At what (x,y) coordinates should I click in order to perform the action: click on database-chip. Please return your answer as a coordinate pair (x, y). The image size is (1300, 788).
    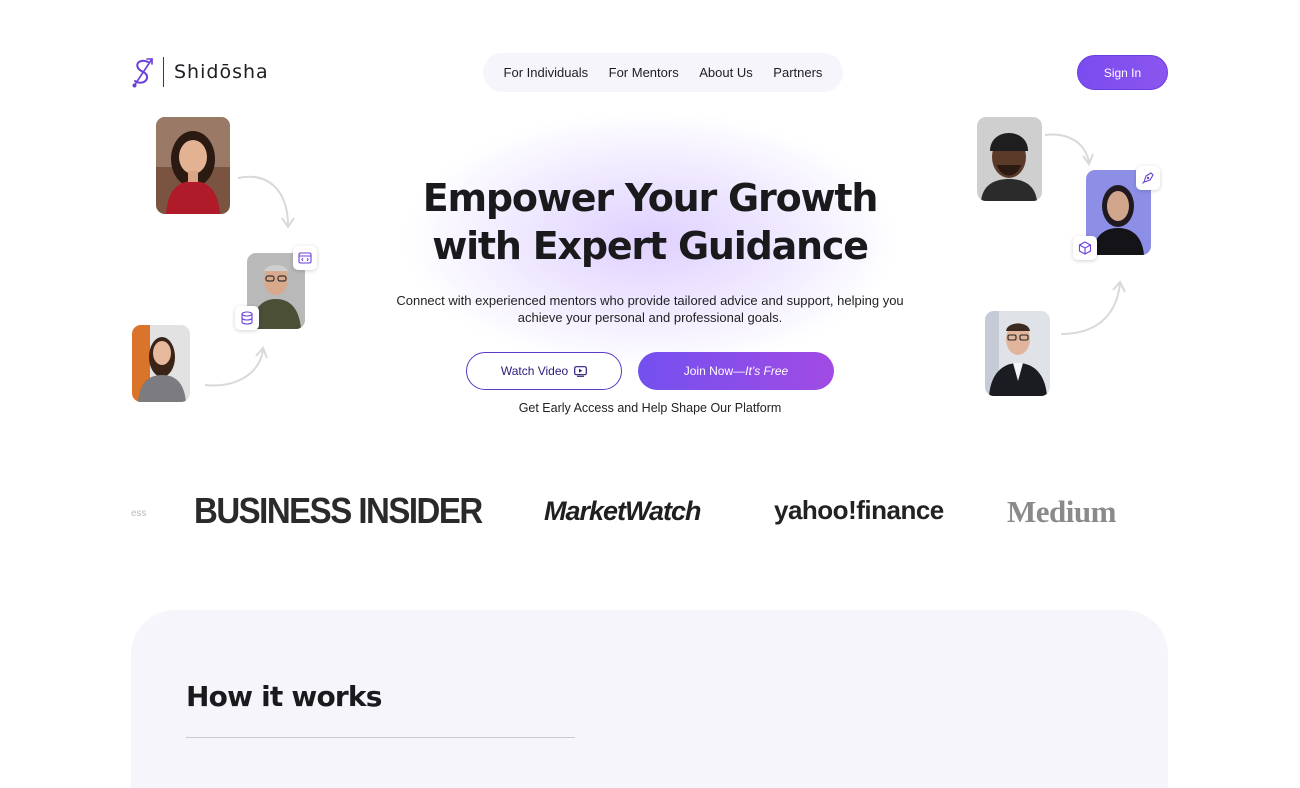
    Looking at the image, I should click on (247, 318).